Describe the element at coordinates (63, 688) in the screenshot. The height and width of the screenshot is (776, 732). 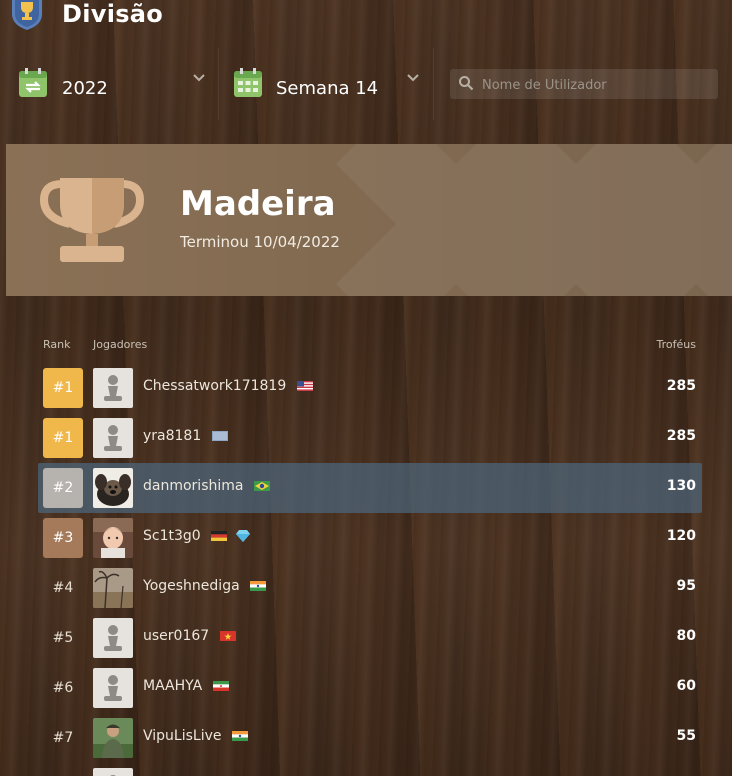
I see `rank-badge: #6` at that location.